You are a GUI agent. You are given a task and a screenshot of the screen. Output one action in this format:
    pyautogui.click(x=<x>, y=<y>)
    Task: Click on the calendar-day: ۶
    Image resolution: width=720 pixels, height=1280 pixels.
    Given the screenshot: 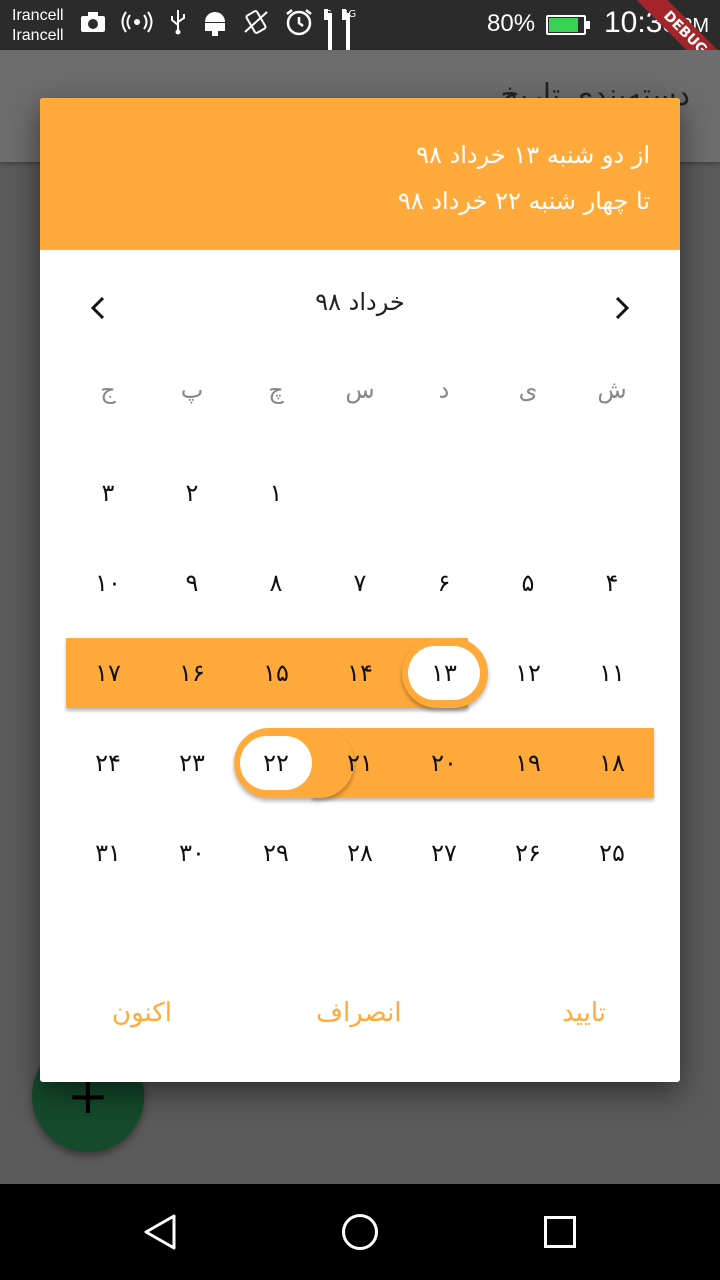 What is the action you would take?
    pyautogui.click(x=444, y=583)
    